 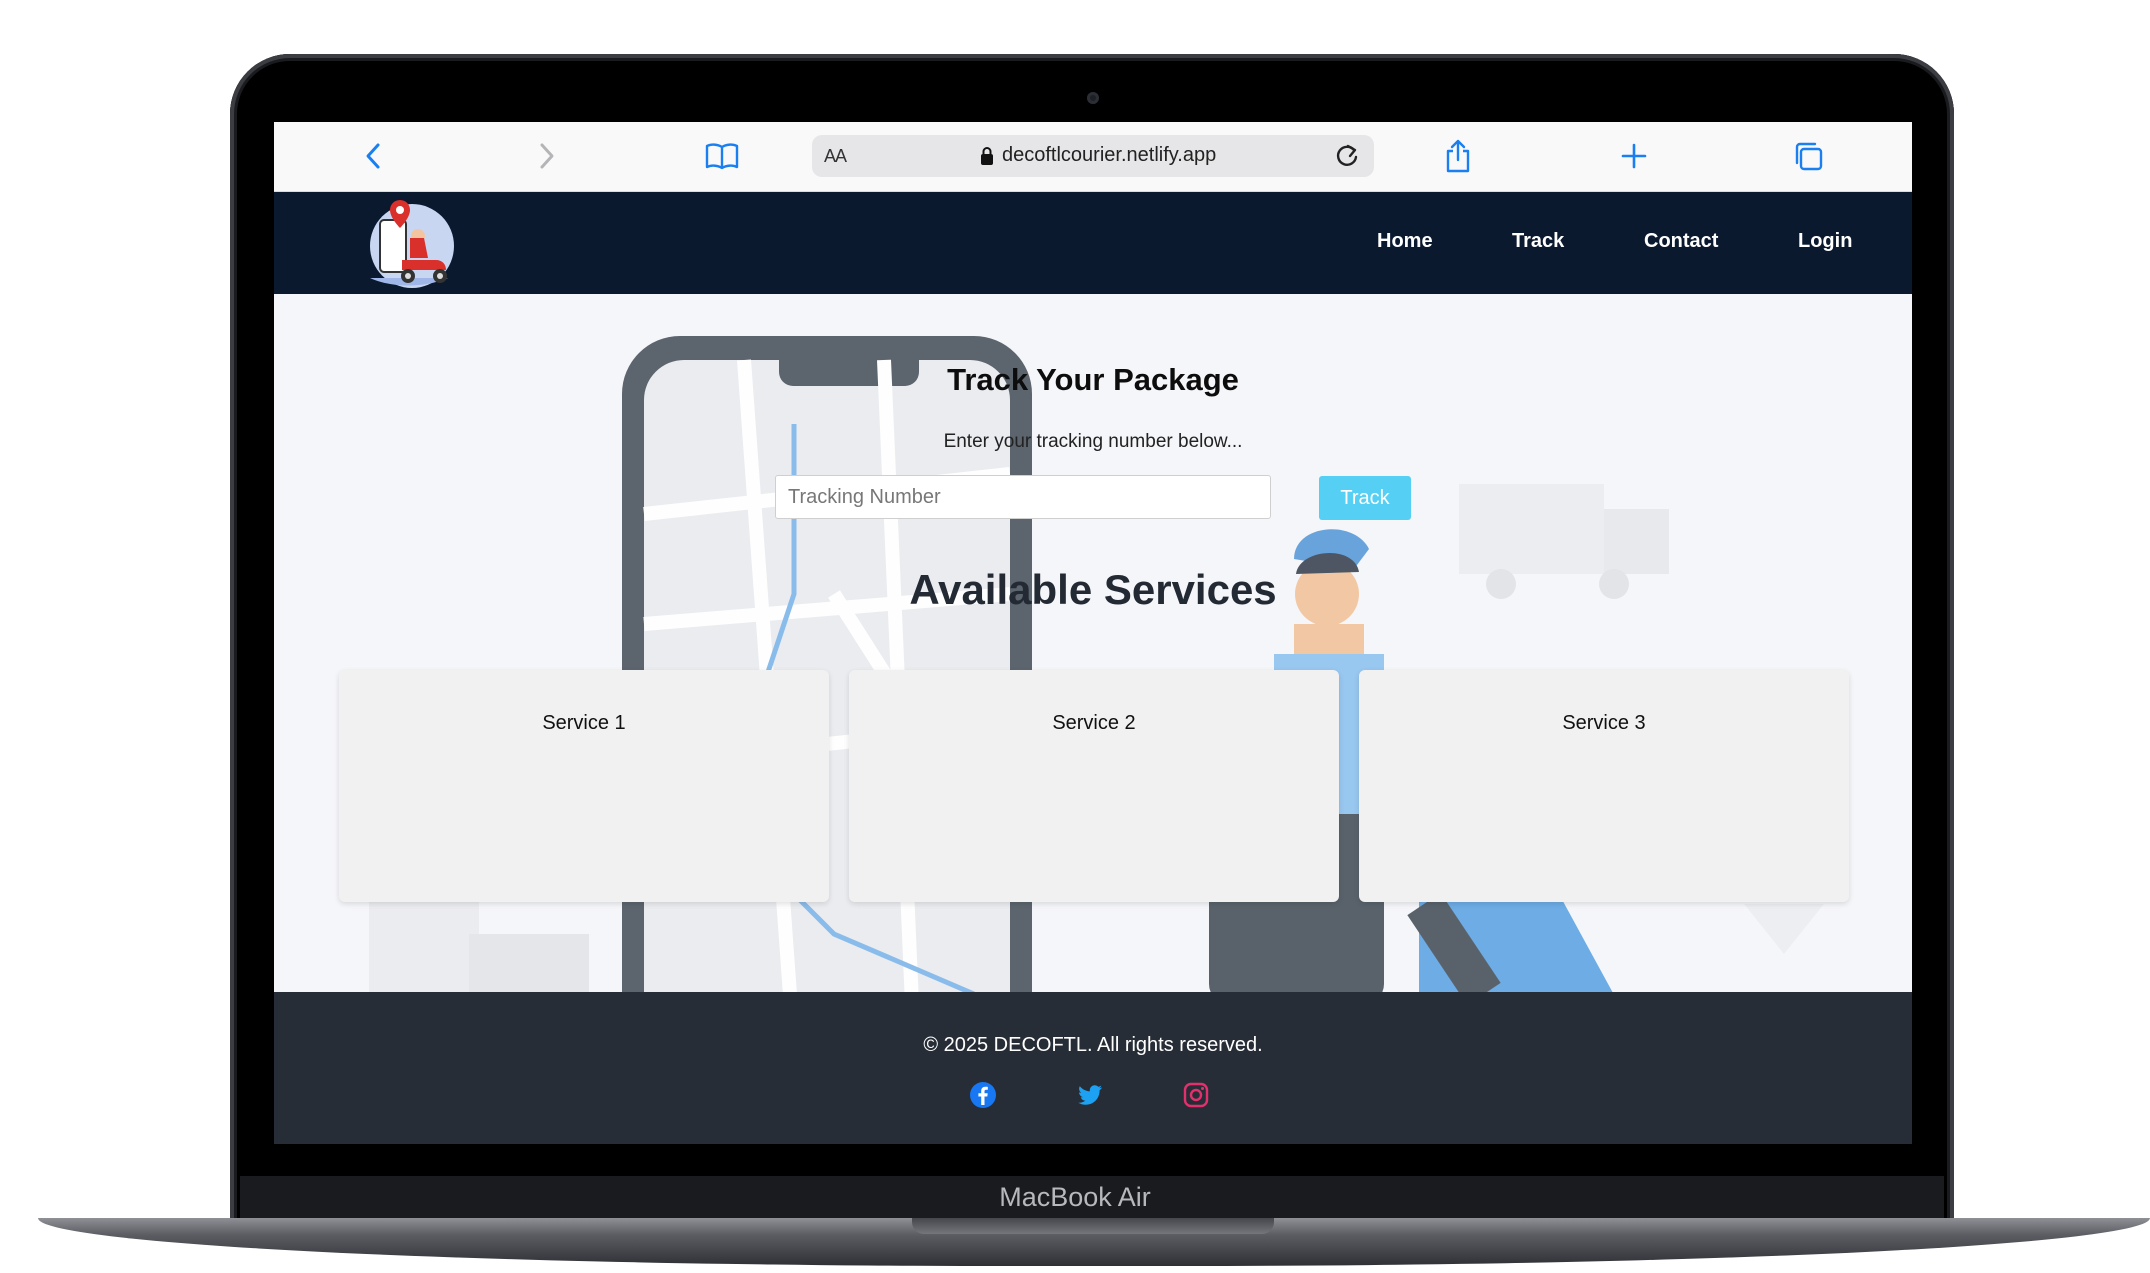 I want to click on bookmarks-button, so click(x=722, y=156).